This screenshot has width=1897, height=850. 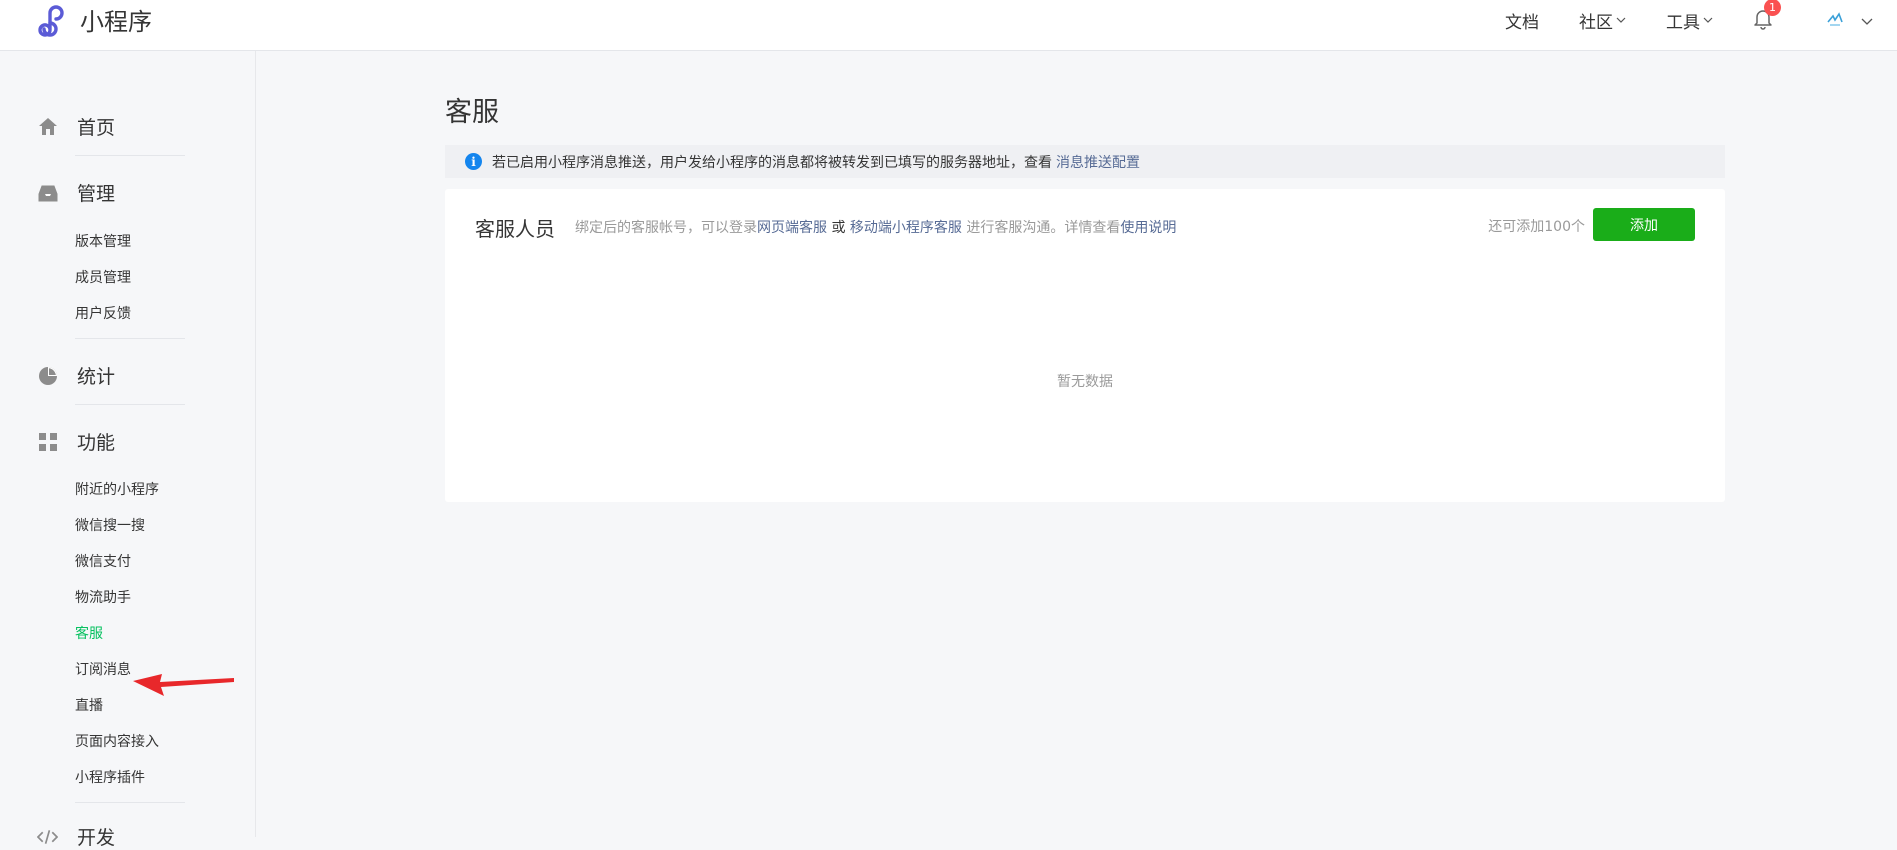 What do you see at coordinates (1085, 382) in the screenshot?
I see `empty-state: 暂无数据` at bounding box center [1085, 382].